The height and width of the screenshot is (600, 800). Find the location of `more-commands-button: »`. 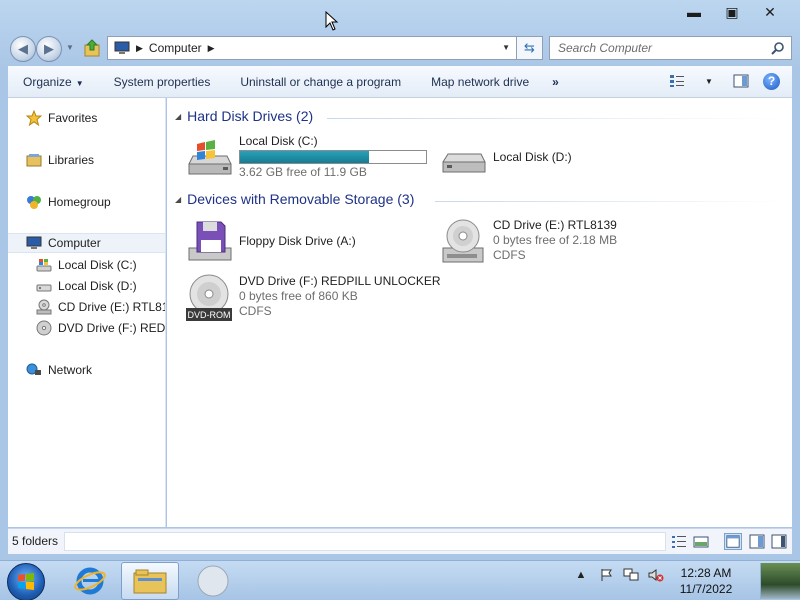

more-commands-button: » is located at coordinates (555, 82).